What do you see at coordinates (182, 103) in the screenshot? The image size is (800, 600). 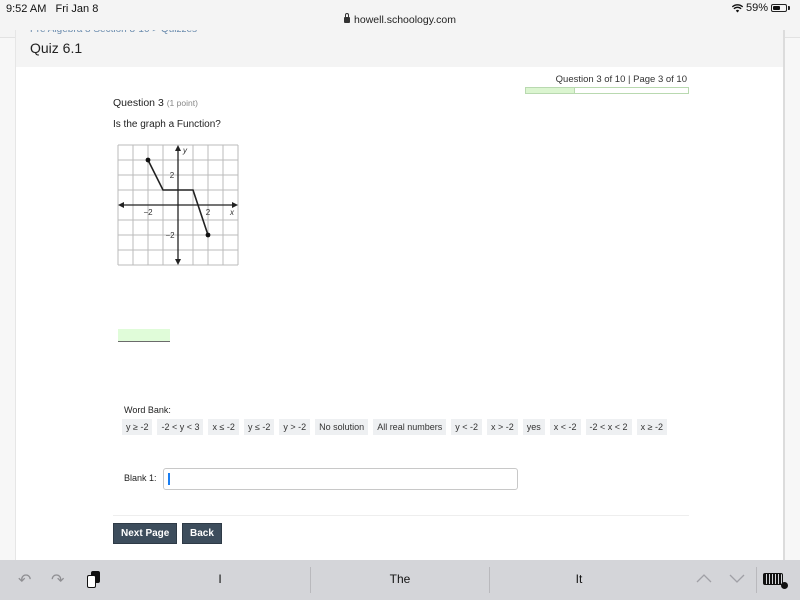 I see `question-points: (1 point)` at bounding box center [182, 103].